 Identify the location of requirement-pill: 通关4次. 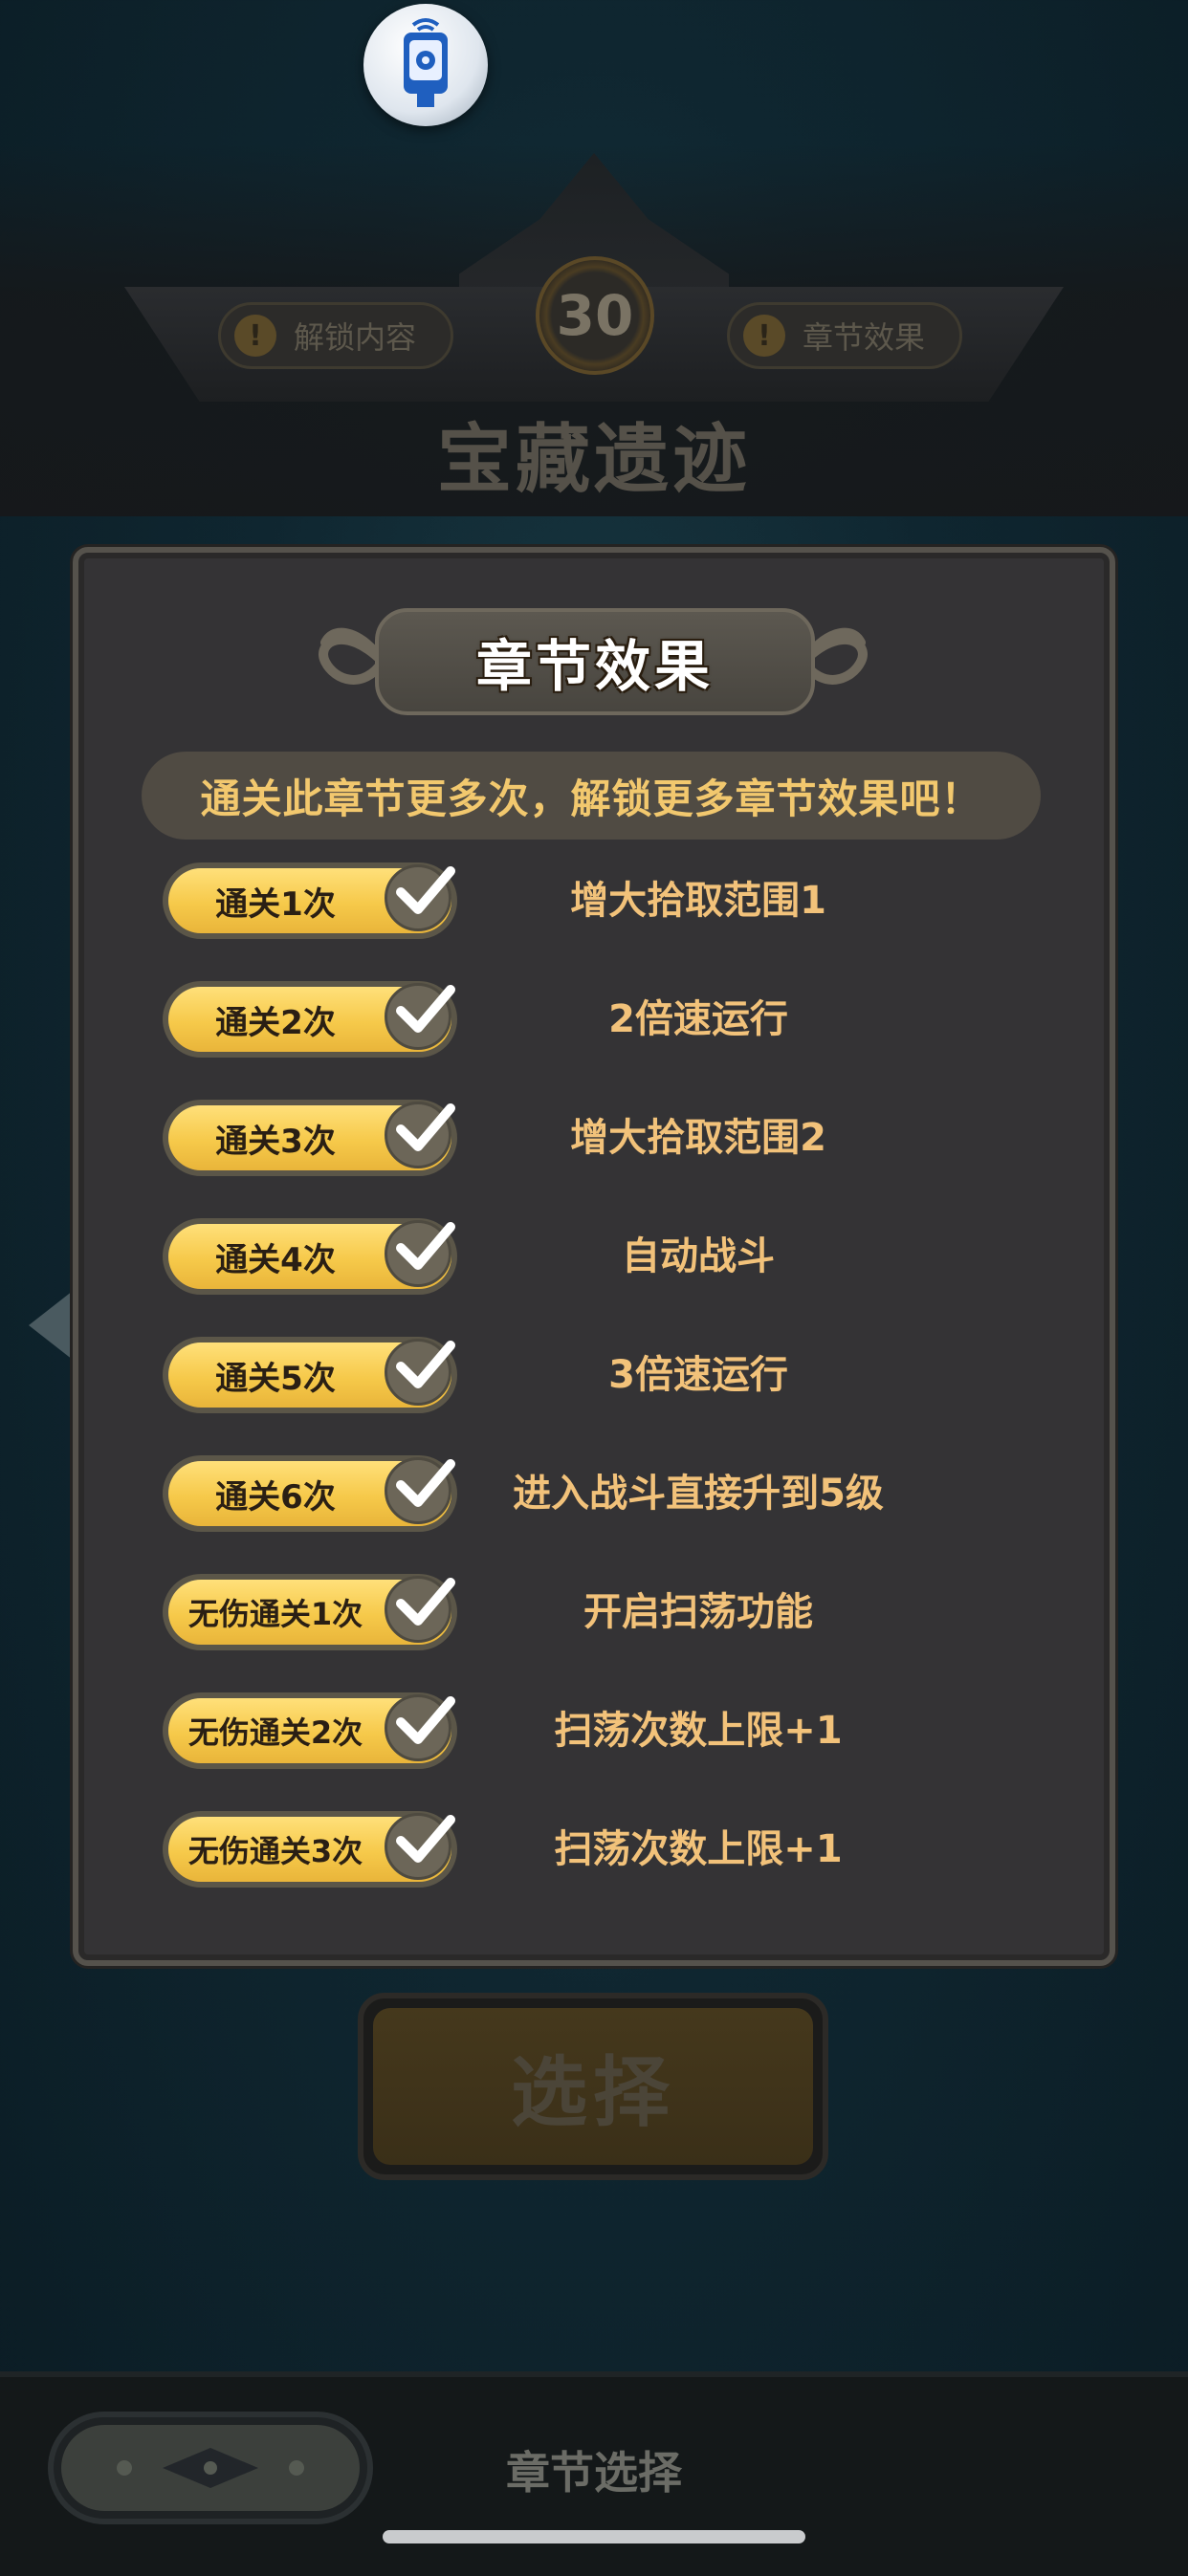
(310, 1256).